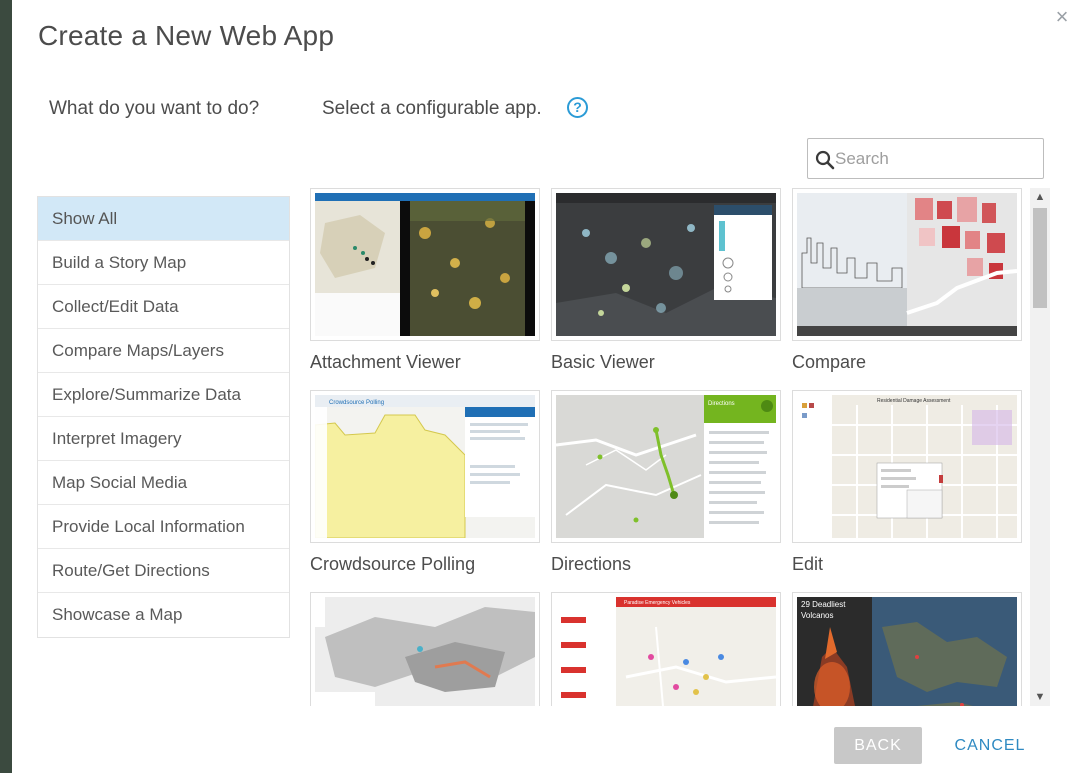 The width and height of the screenshot is (1071, 773). Describe the element at coordinates (825, 160) in the screenshot. I see `search-icon` at that location.